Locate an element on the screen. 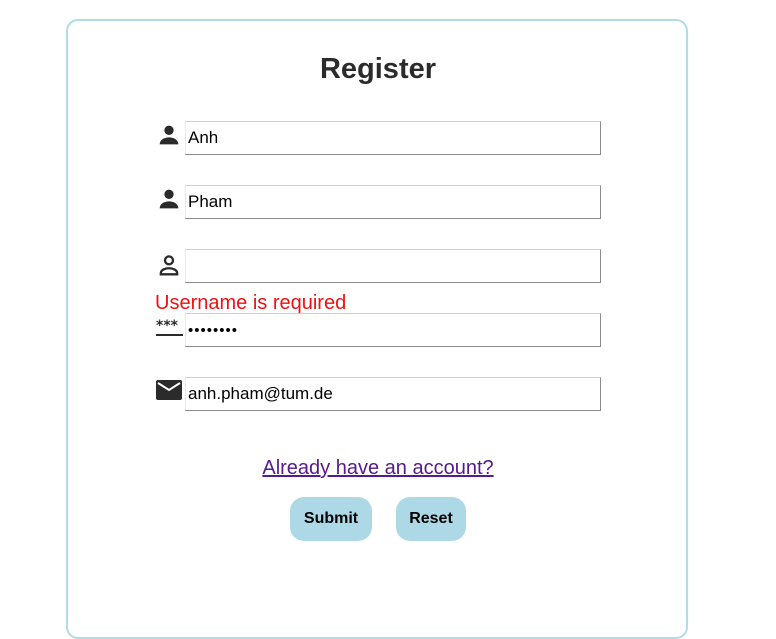 The height and width of the screenshot is (639, 776). password-row: *** is located at coordinates (378, 330).